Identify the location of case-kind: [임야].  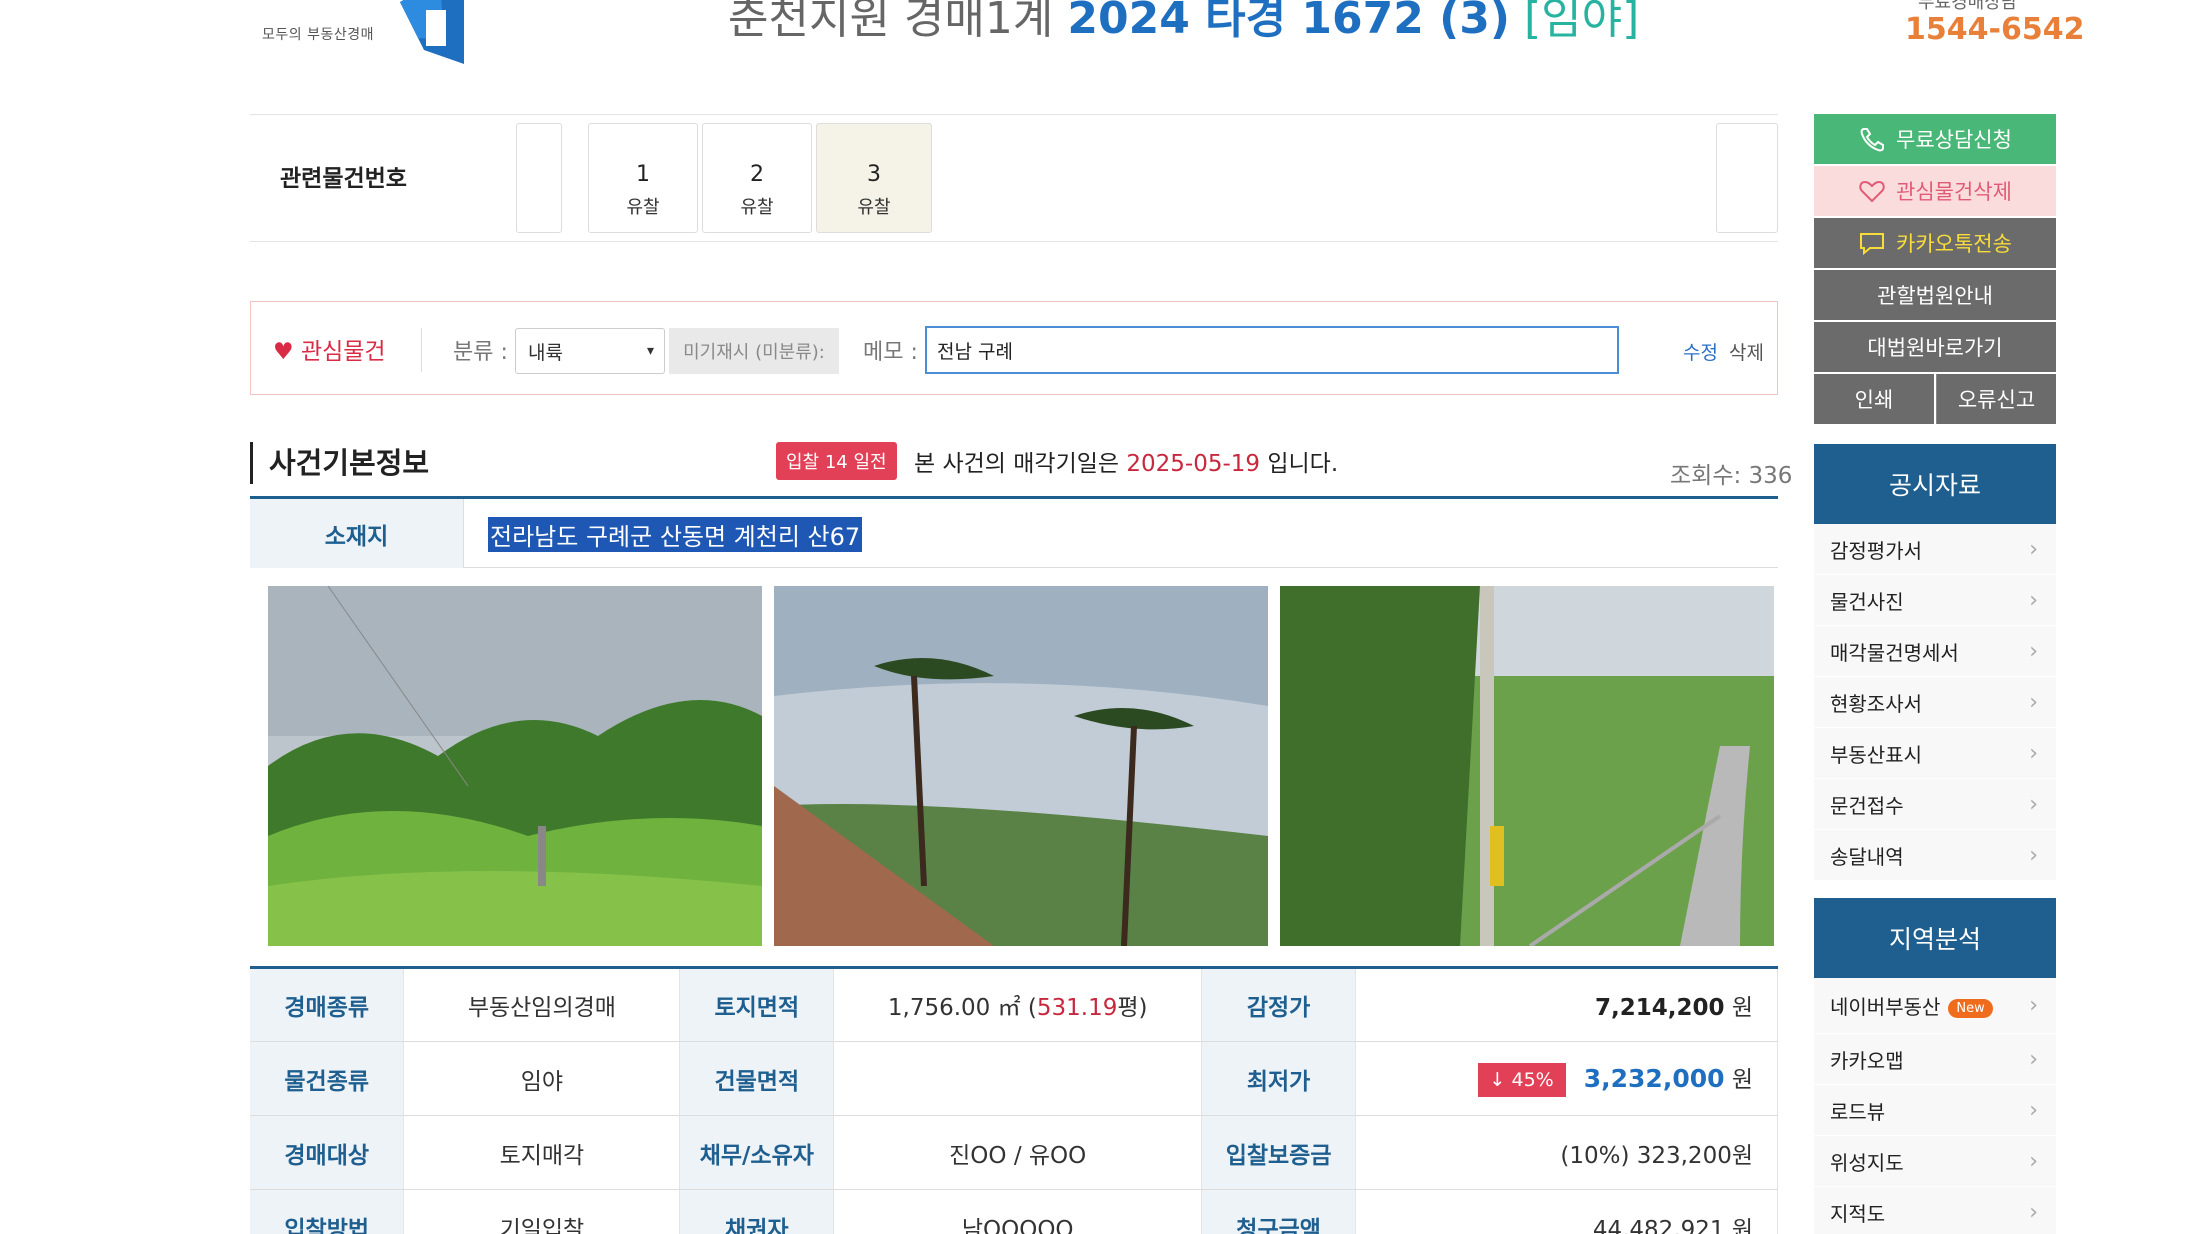
(1582, 22).